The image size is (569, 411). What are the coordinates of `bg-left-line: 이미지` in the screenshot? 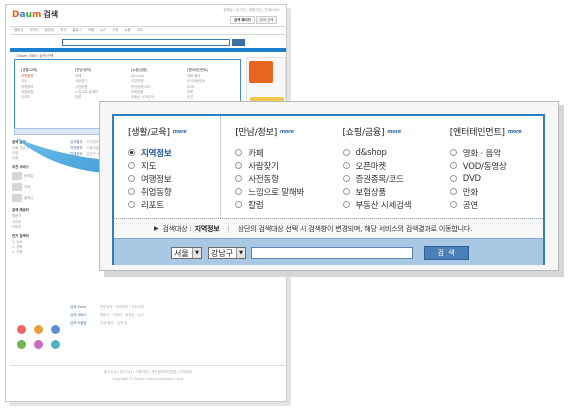 It's located at (38, 227).